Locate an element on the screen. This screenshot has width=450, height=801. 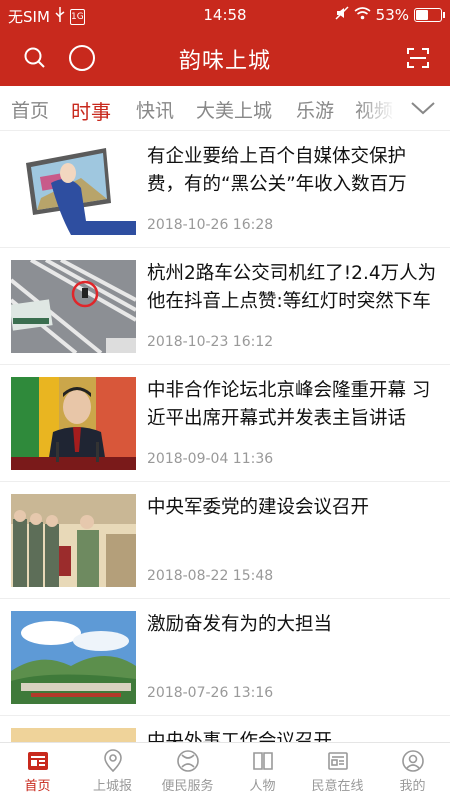
article-title: 中央外事工作会议召开 is located at coordinates (240, 736).